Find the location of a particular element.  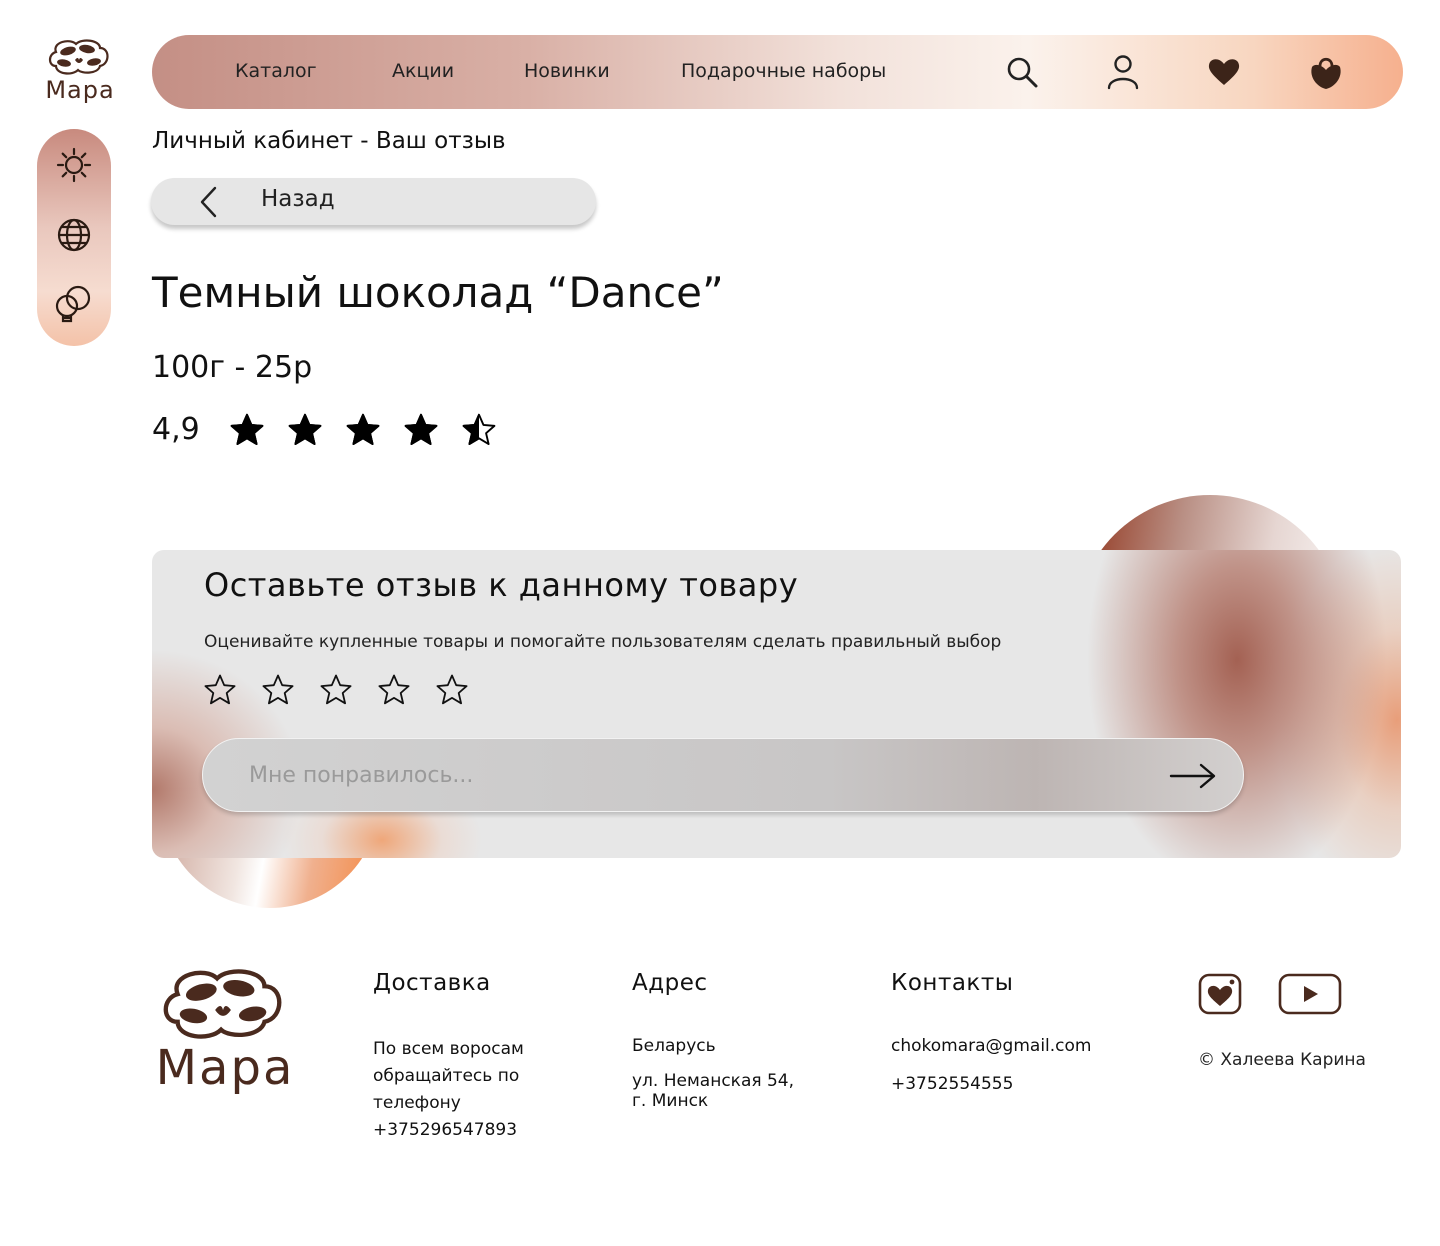

footer-delivery-title: Доставка is located at coordinates (432, 983).